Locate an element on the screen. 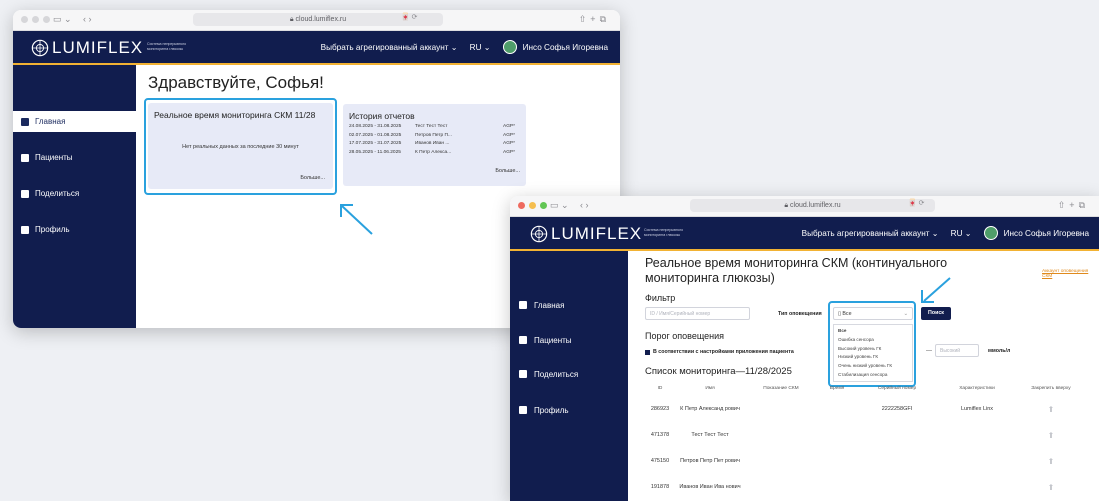  table-row: 191878 Иванов Иван Ива нович ⬆ is located at coordinates (870, 487).